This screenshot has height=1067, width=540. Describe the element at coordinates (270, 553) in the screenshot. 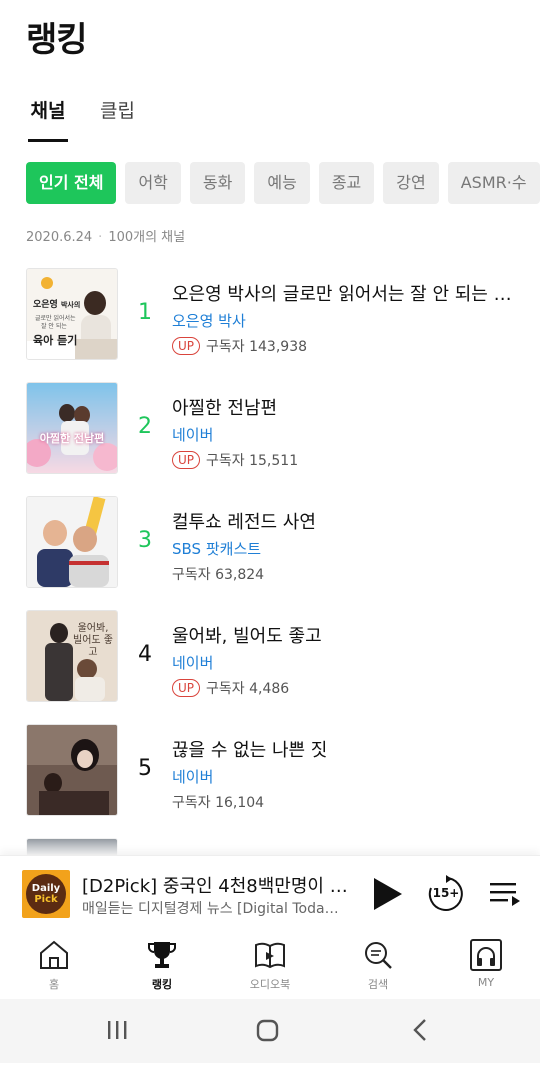

I see `ranking-row: 3 컬투쇼 레전드 사연 SBS 팟캐스트 구독자 63,824` at that location.